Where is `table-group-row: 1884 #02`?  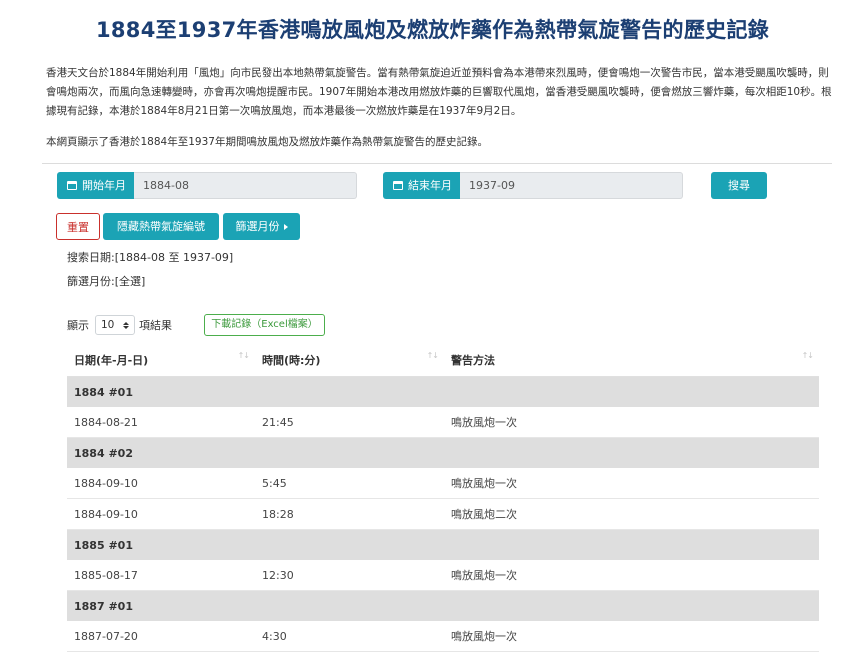
table-group-row: 1884 #02 is located at coordinates (443, 452).